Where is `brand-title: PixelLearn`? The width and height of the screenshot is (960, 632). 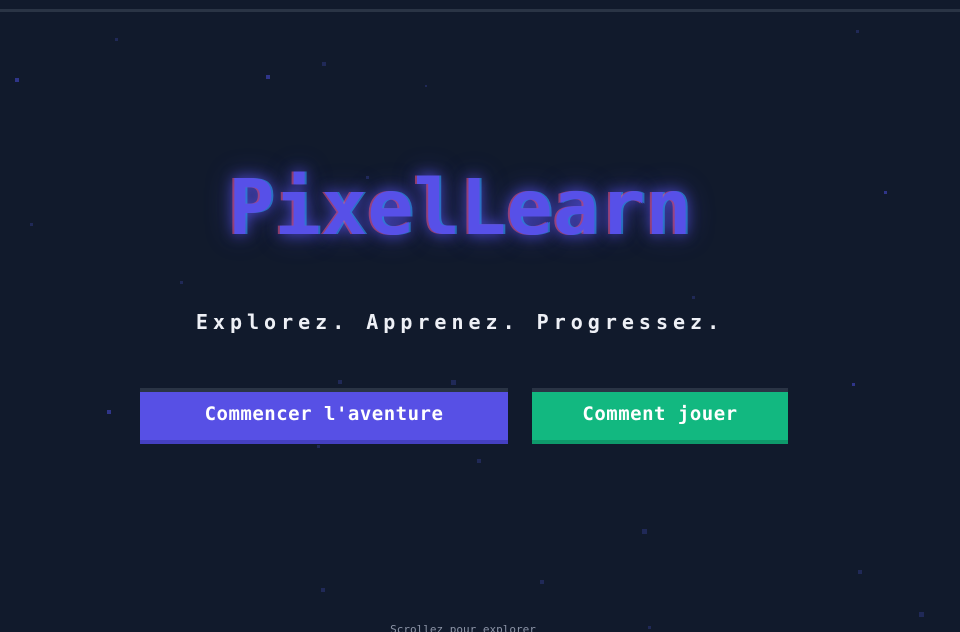 brand-title: PixelLearn is located at coordinates (460, 208).